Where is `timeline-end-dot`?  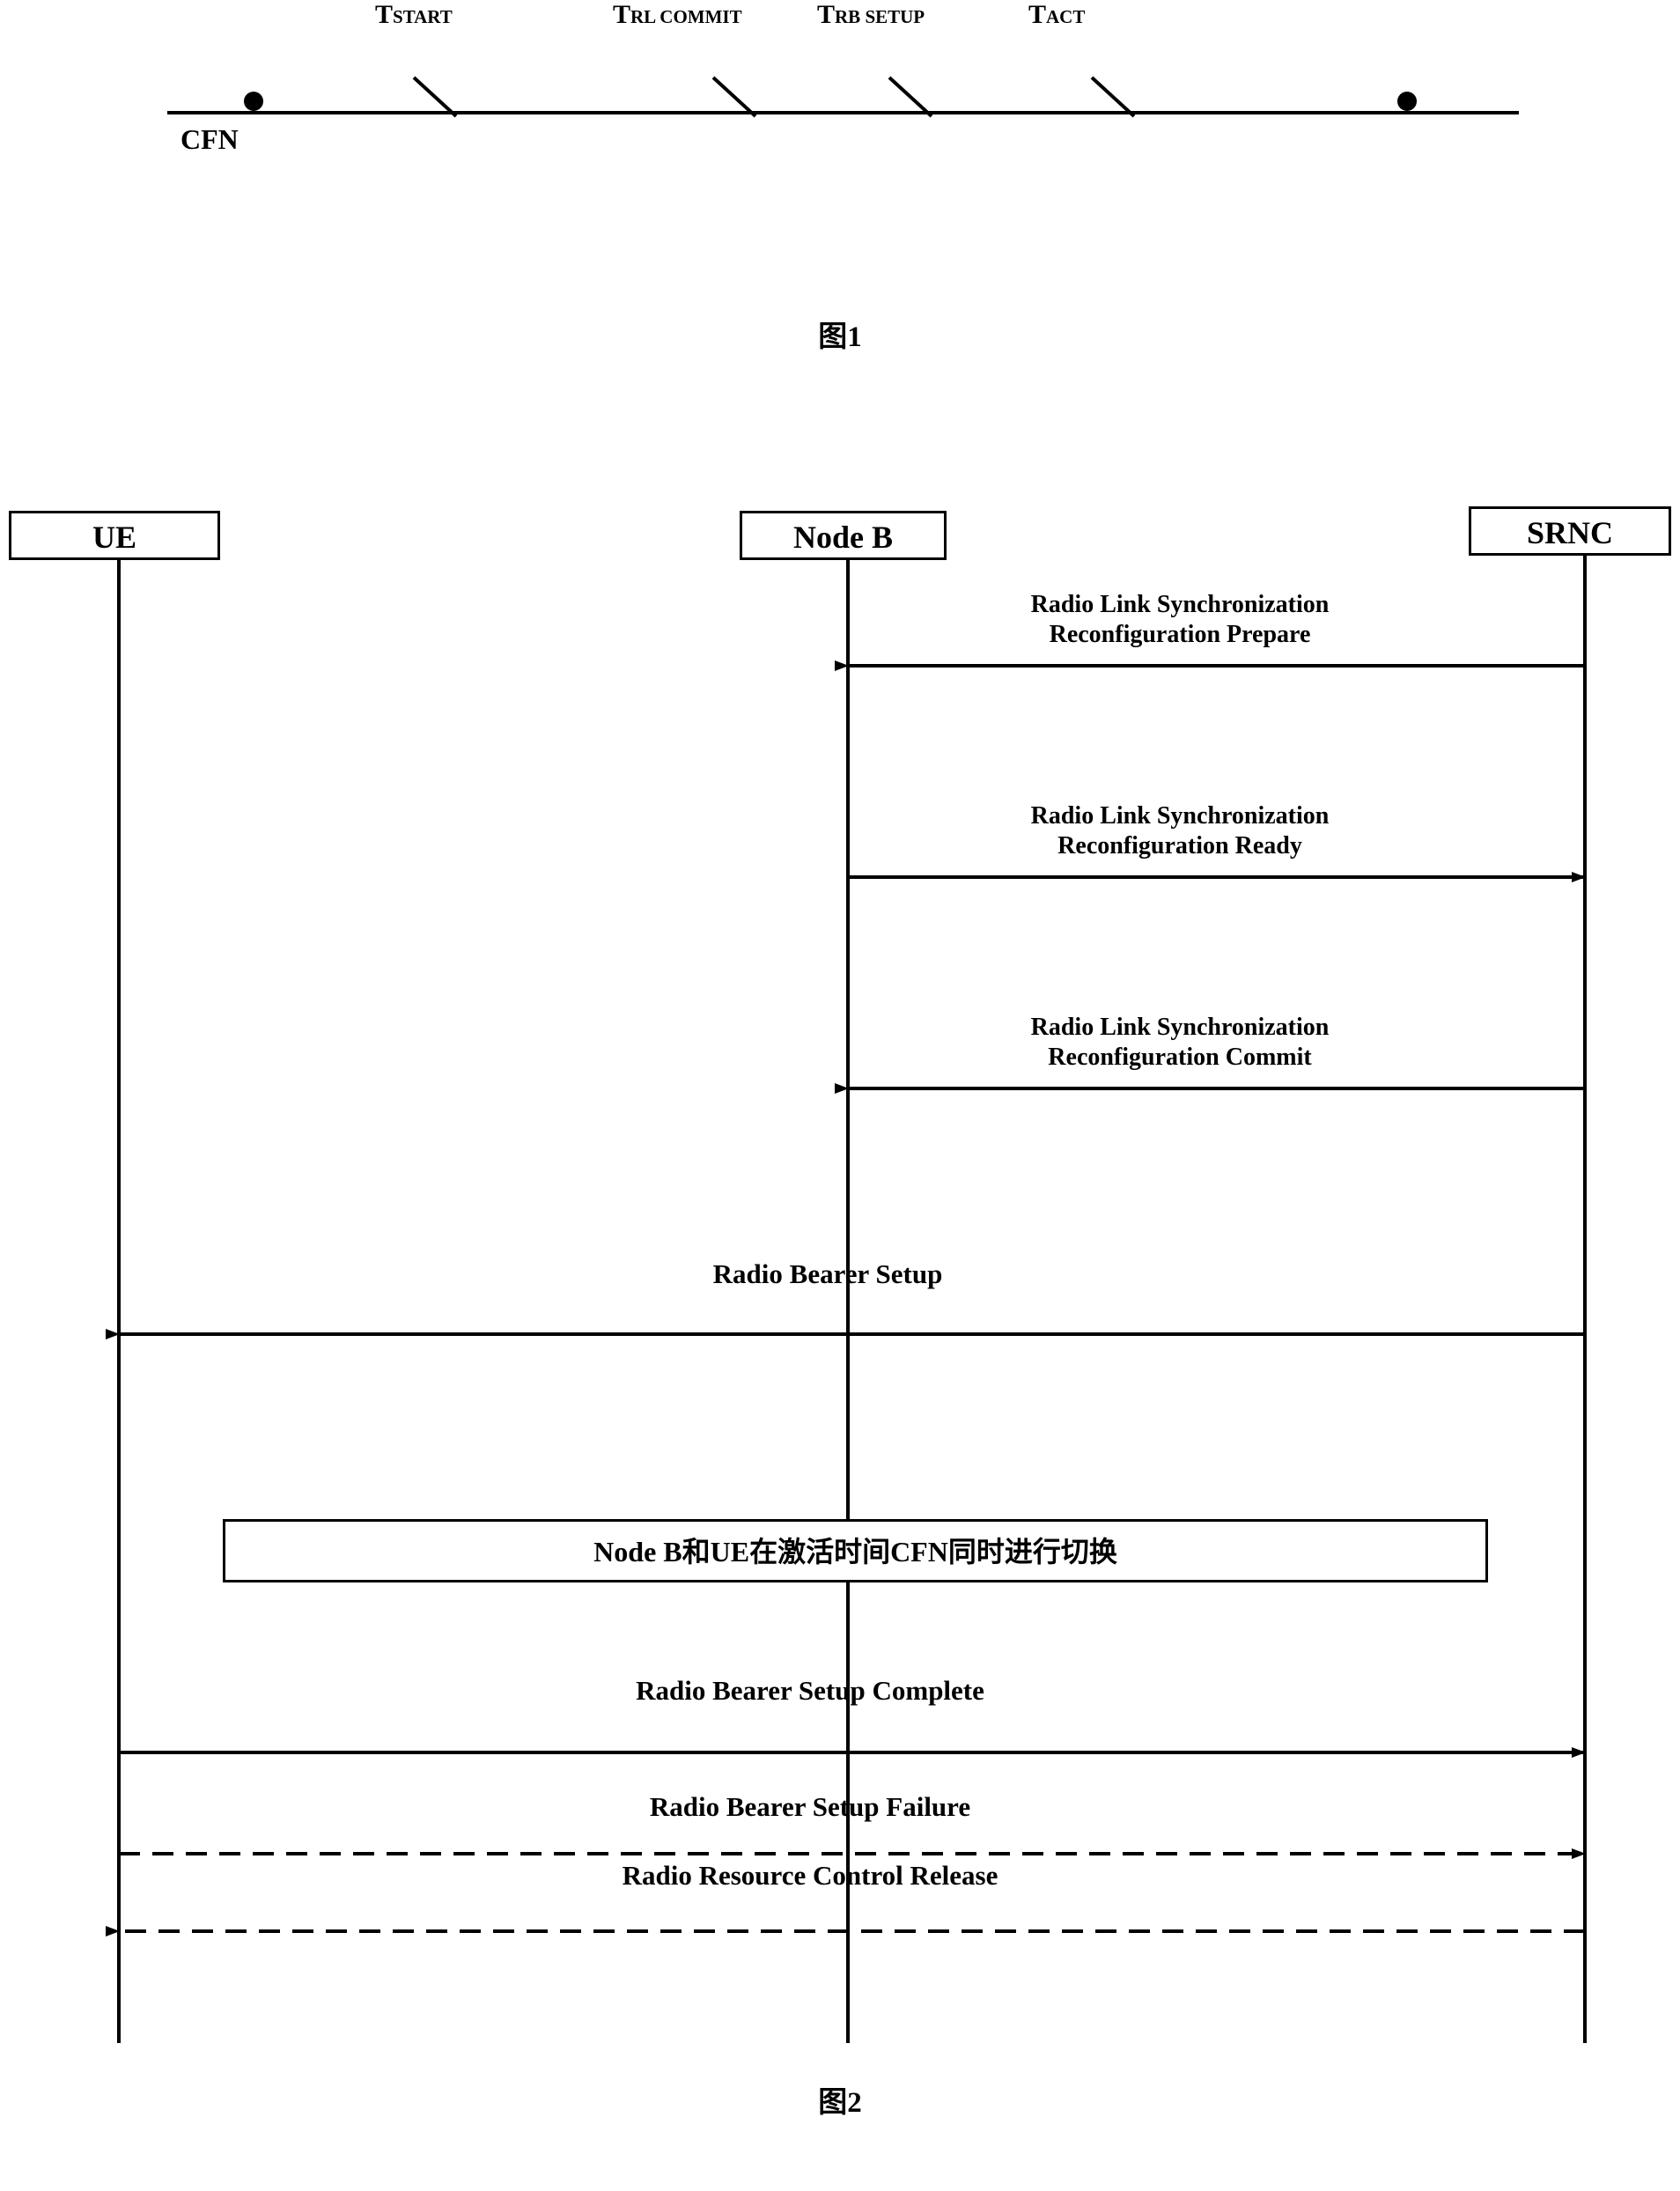 timeline-end-dot is located at coordinates (1407, 101).